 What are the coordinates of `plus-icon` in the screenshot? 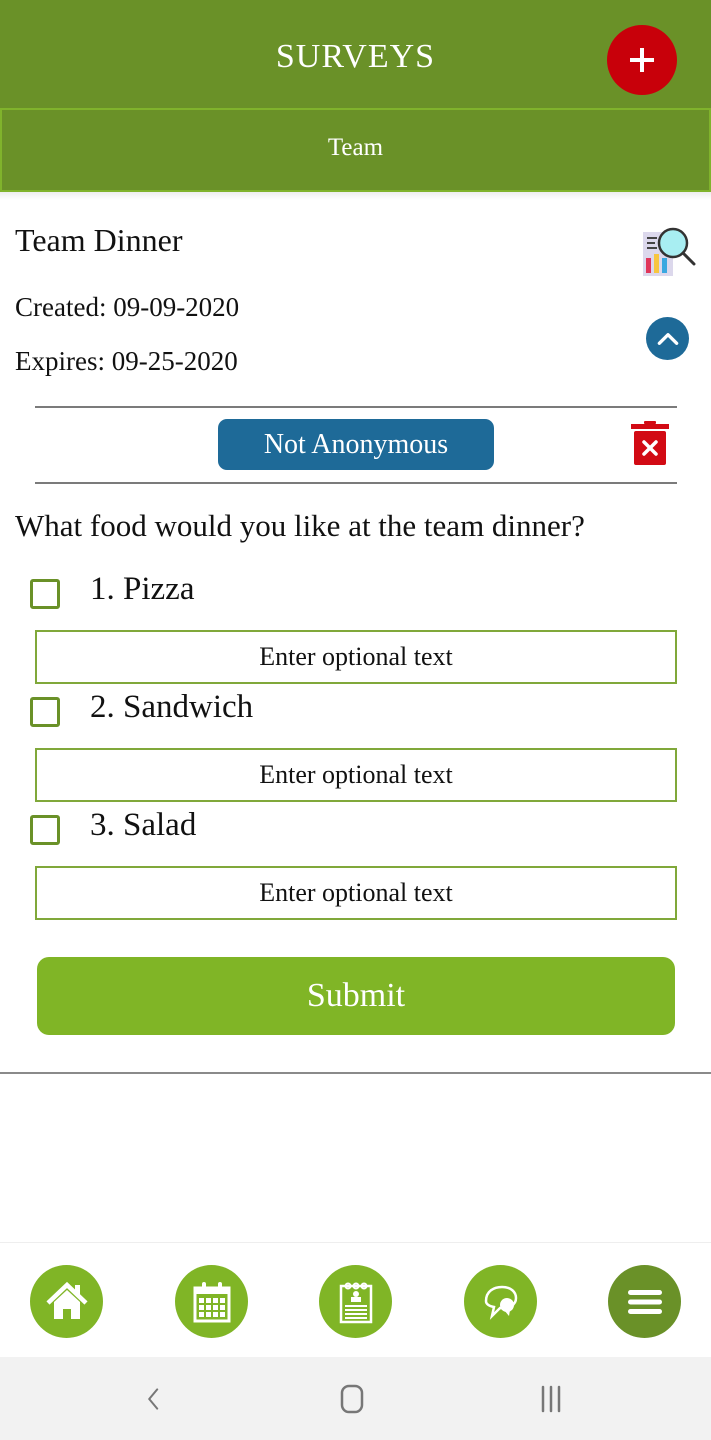 It's located at (642, 60).